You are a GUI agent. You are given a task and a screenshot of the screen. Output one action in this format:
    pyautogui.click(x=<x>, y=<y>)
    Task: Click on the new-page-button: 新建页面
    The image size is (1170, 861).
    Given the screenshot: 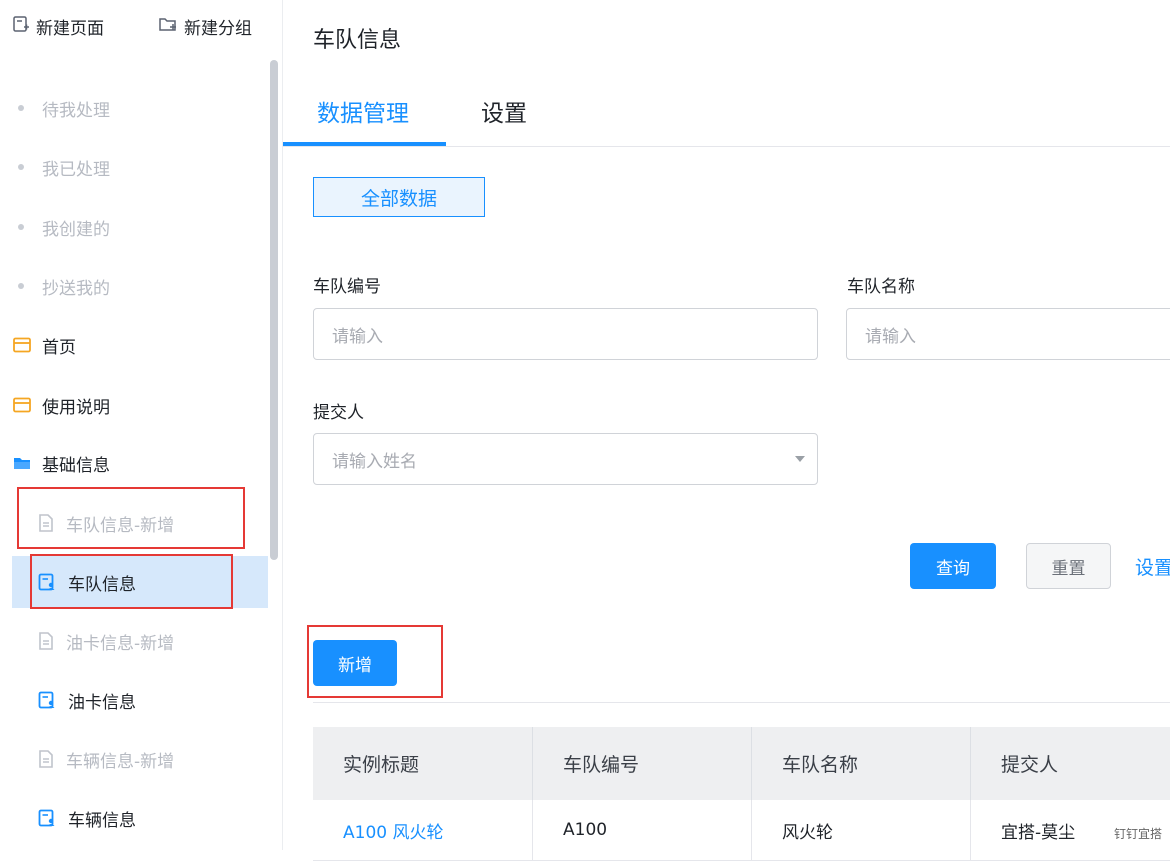 What is the action you would take?
    pyautogui.click(x=58, y=26)
    